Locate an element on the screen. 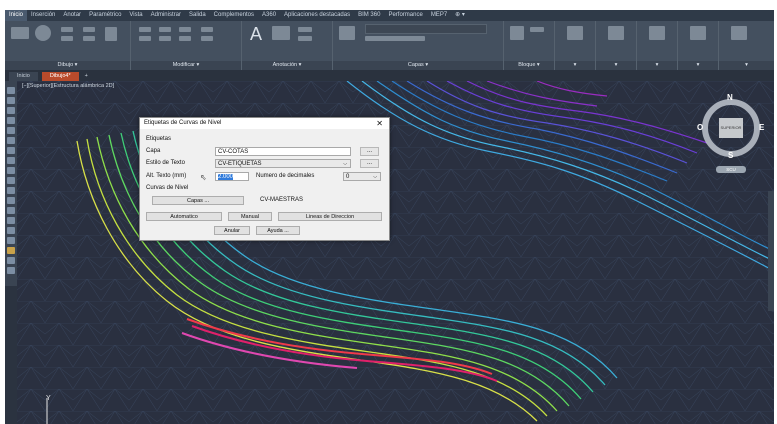 Image resolution: width=777 pixels, height=424 pixels. measure-icon is located at coordinates (657, 33).